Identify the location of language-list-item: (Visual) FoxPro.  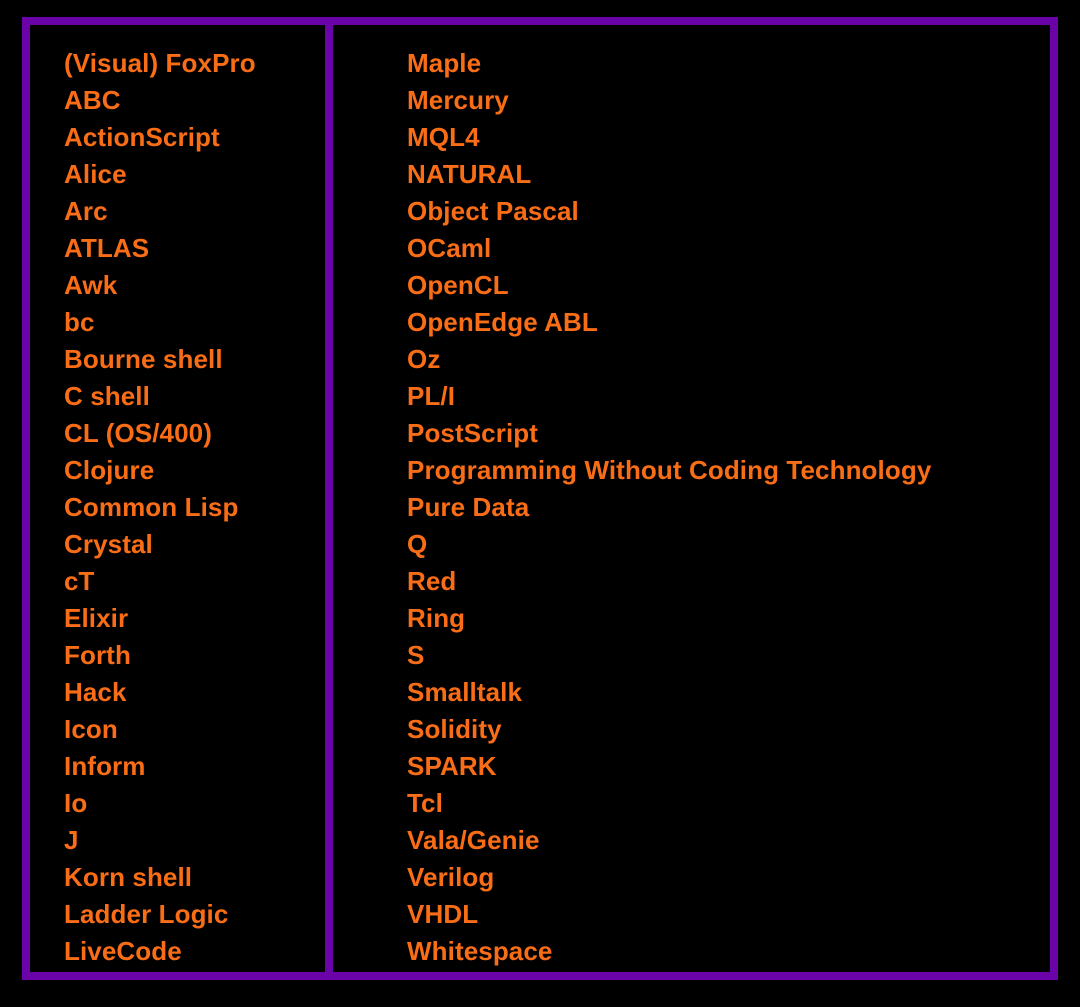
(160, 63).